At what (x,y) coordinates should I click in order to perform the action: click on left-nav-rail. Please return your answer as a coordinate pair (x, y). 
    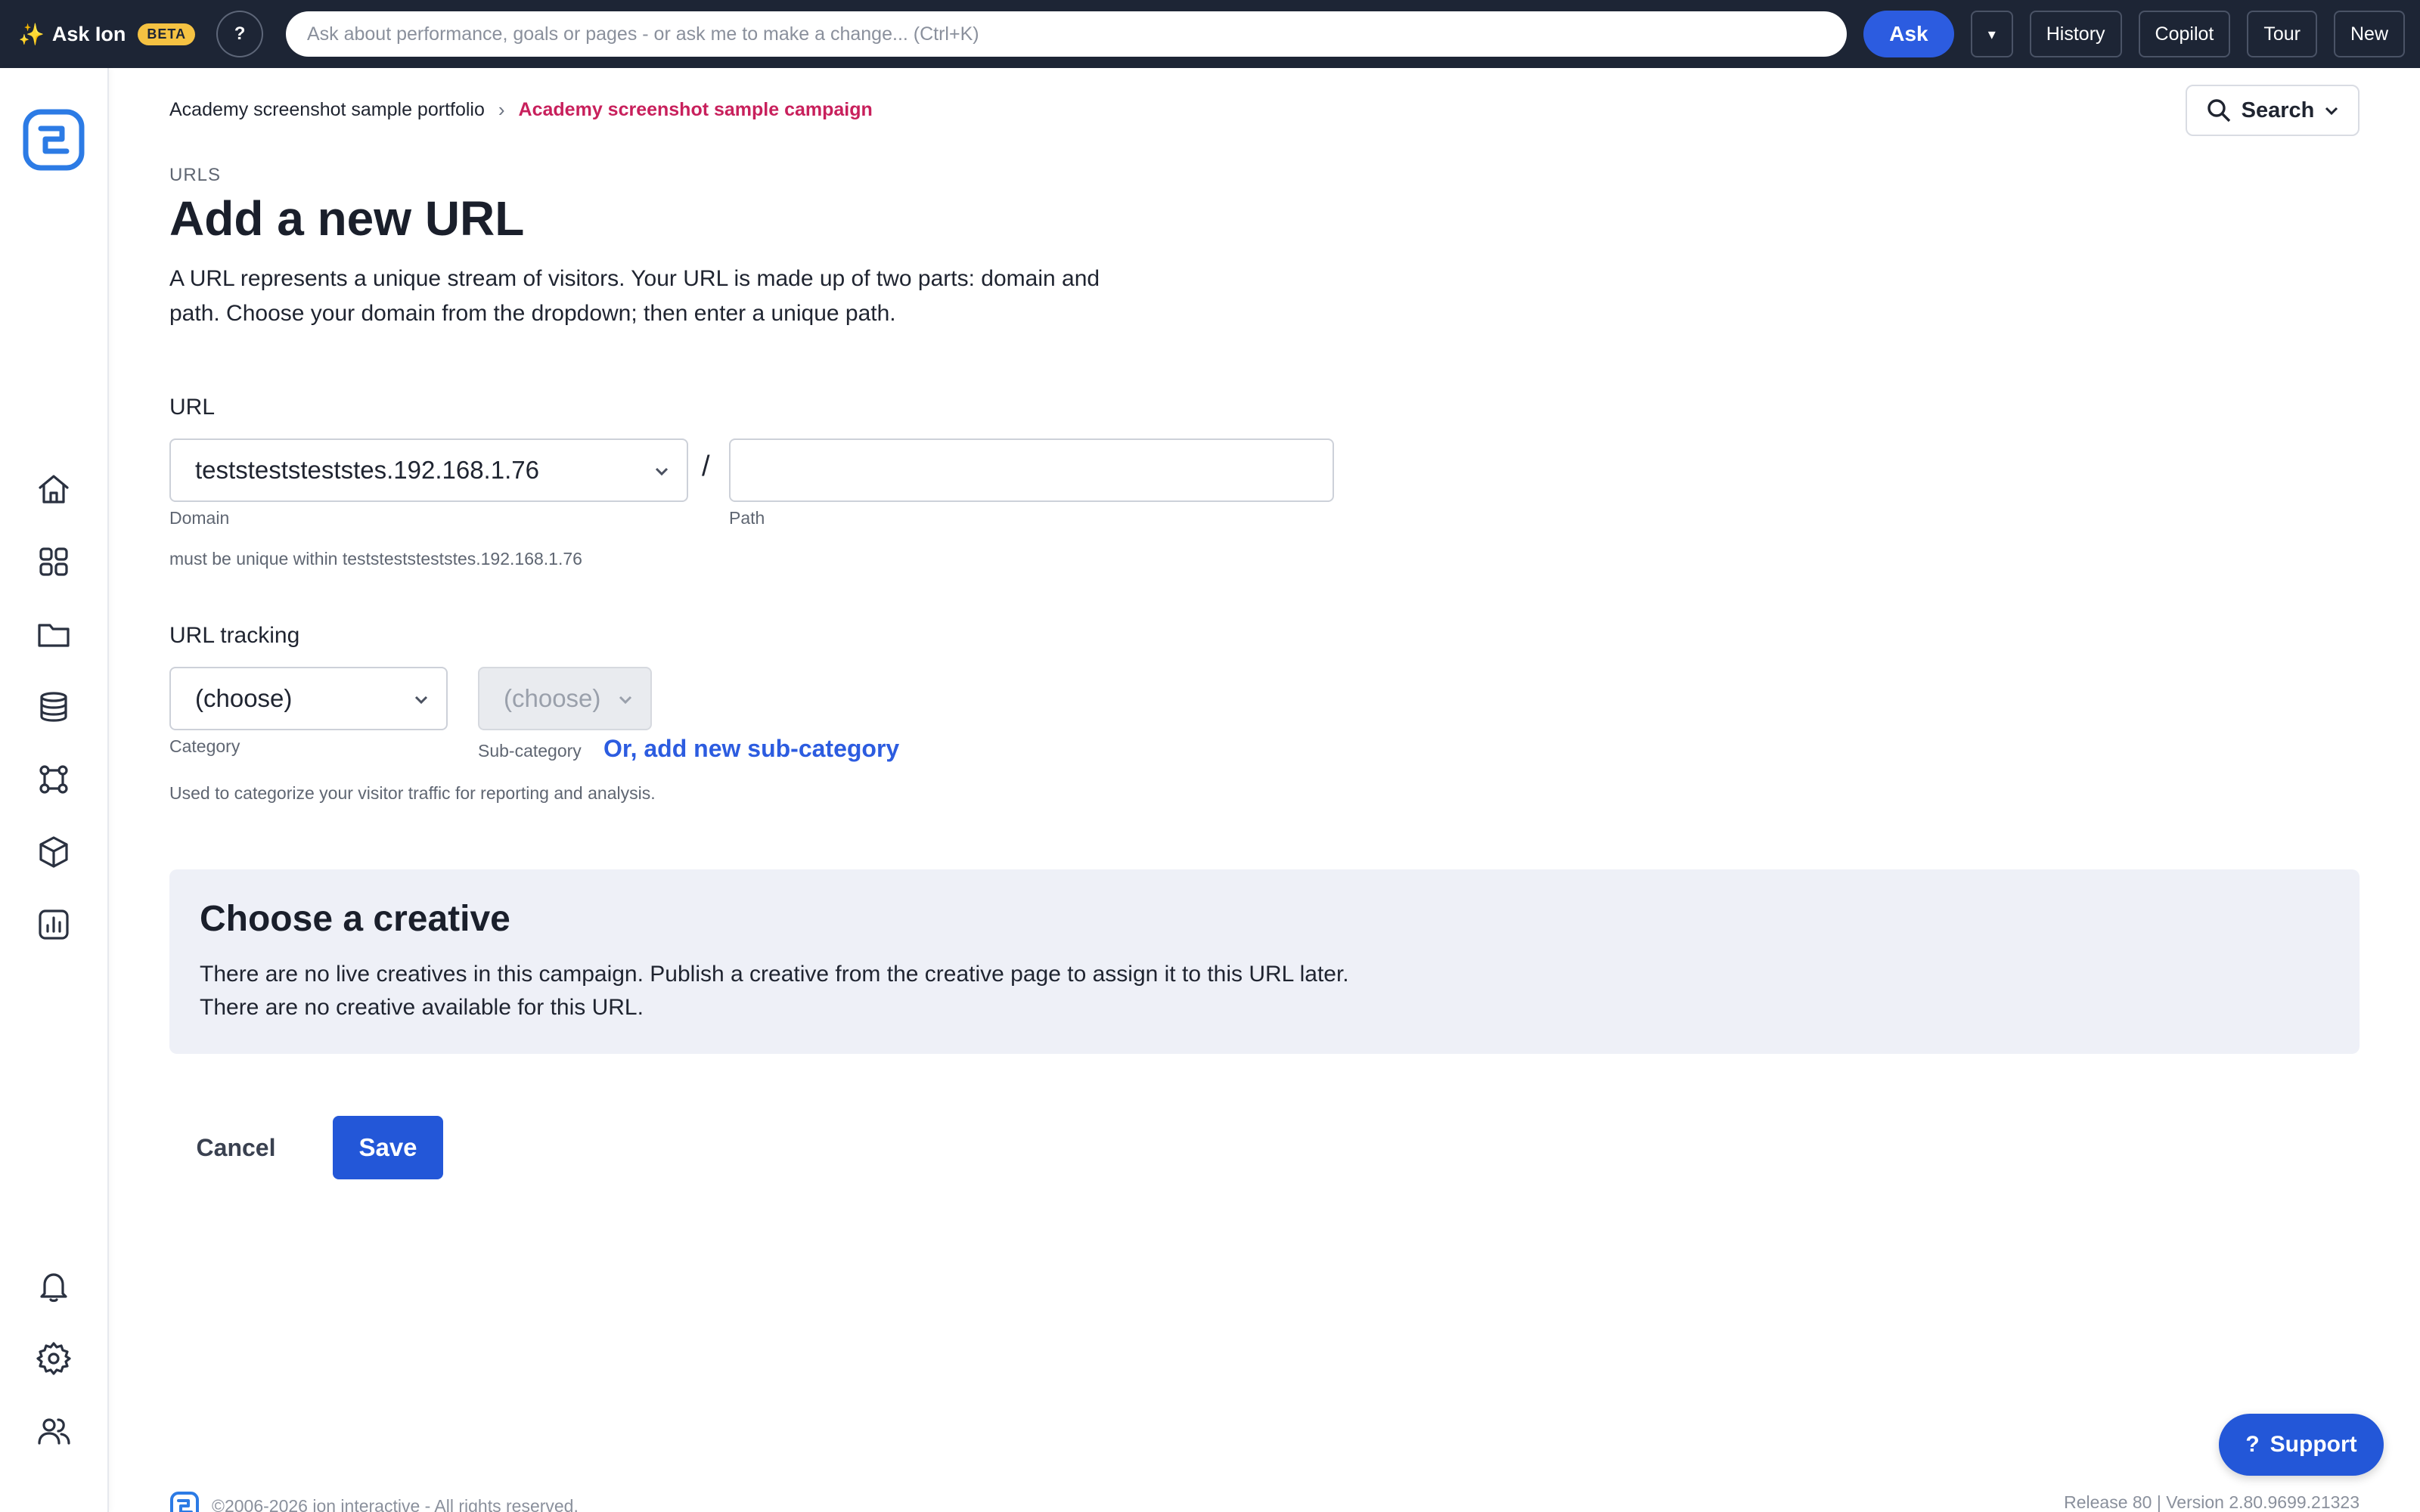
    Looking at the image, I should click on (54, 790).